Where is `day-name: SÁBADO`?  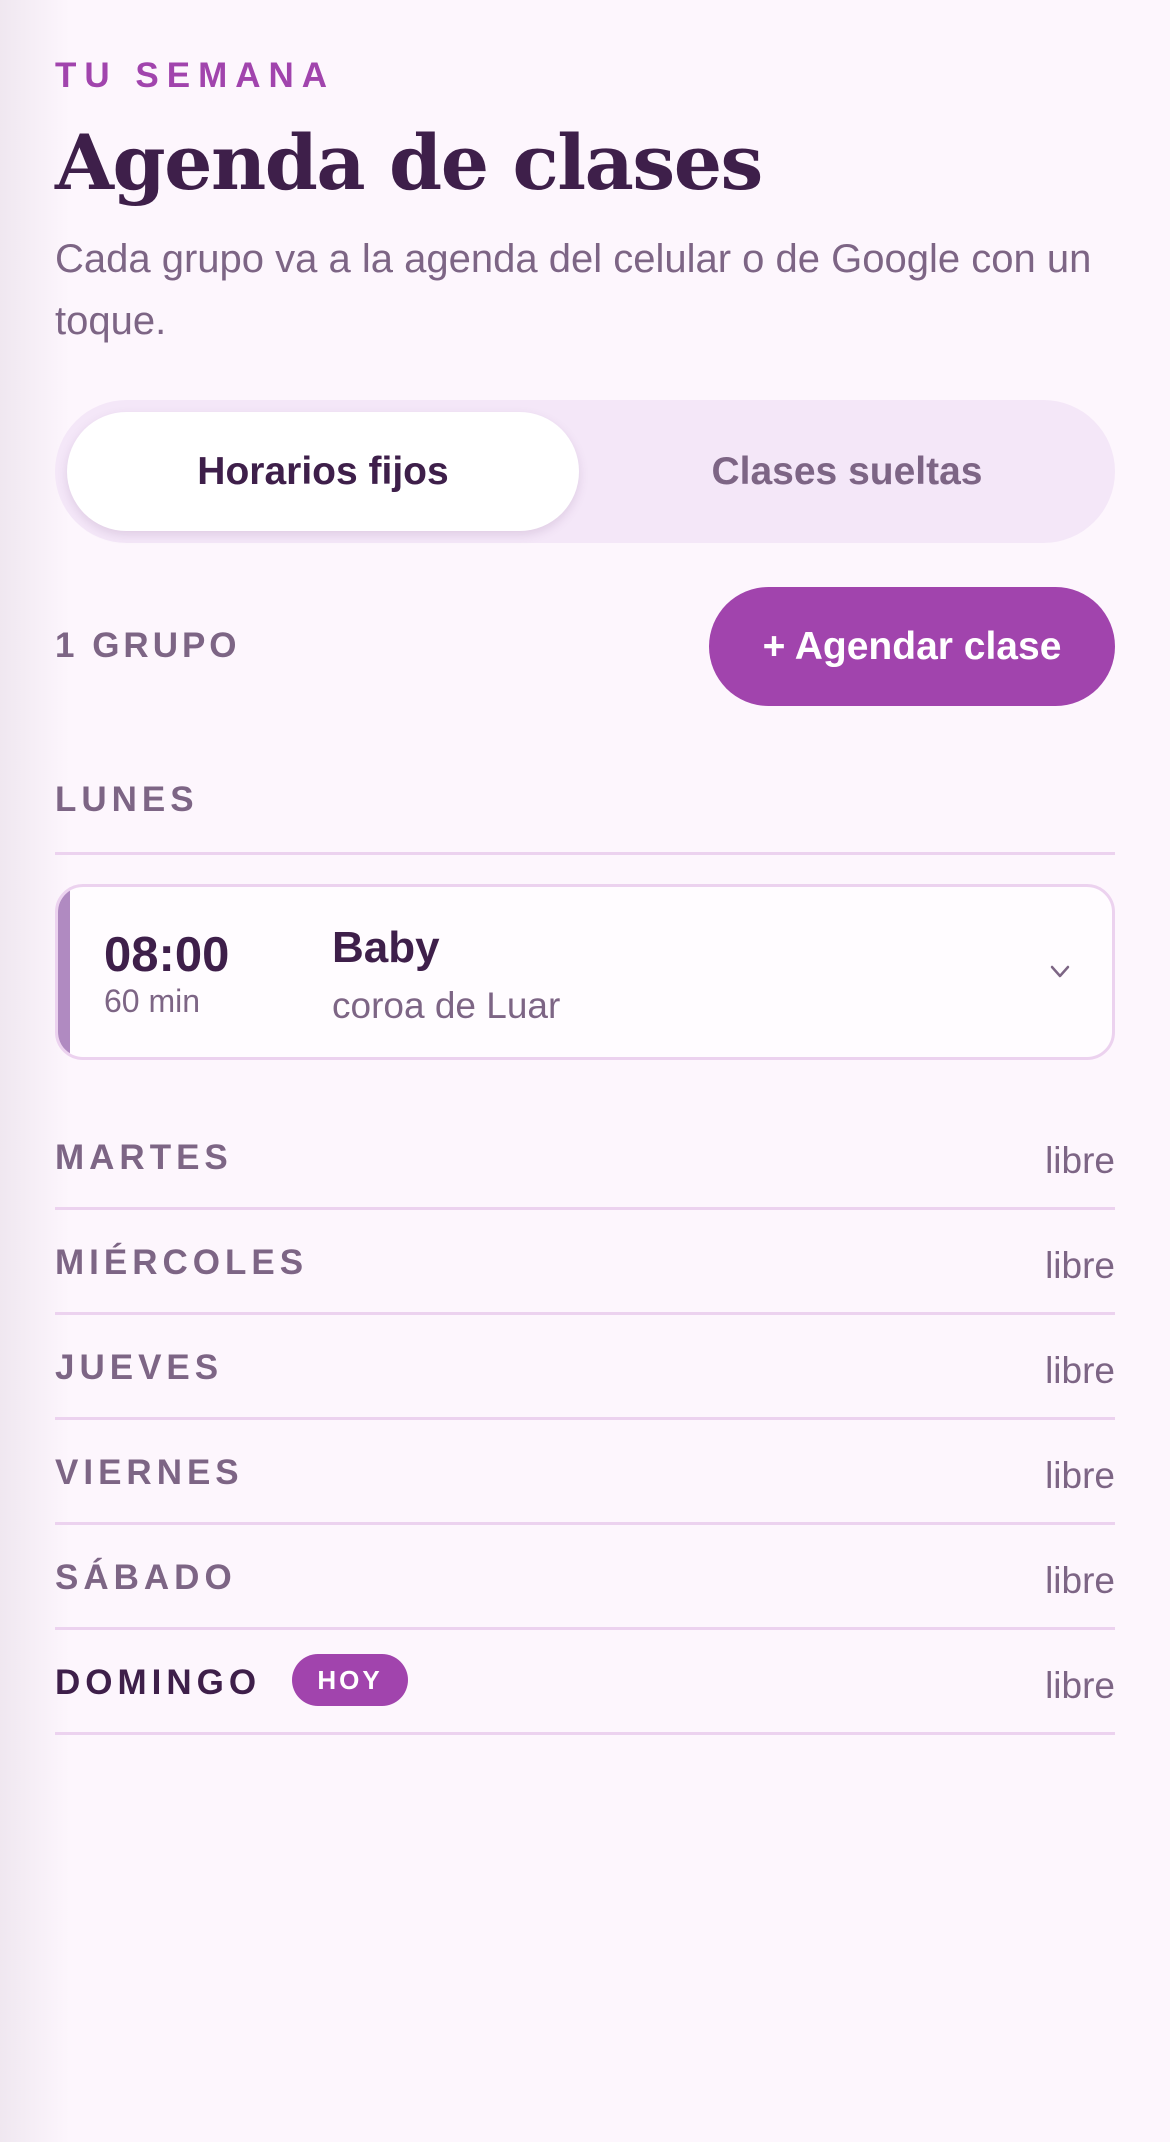
day-name: SÁBADO is located at coordinates (146, 1577).